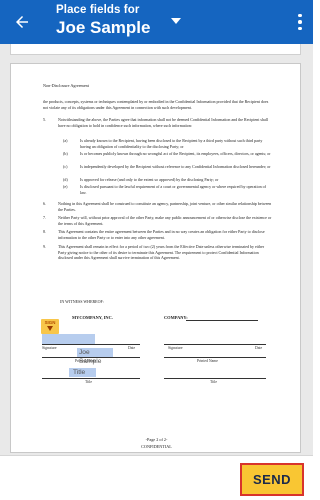  Describe the element at coordinates (214, 382) in the screenshot. I see `right-title-label: Title` at that location.